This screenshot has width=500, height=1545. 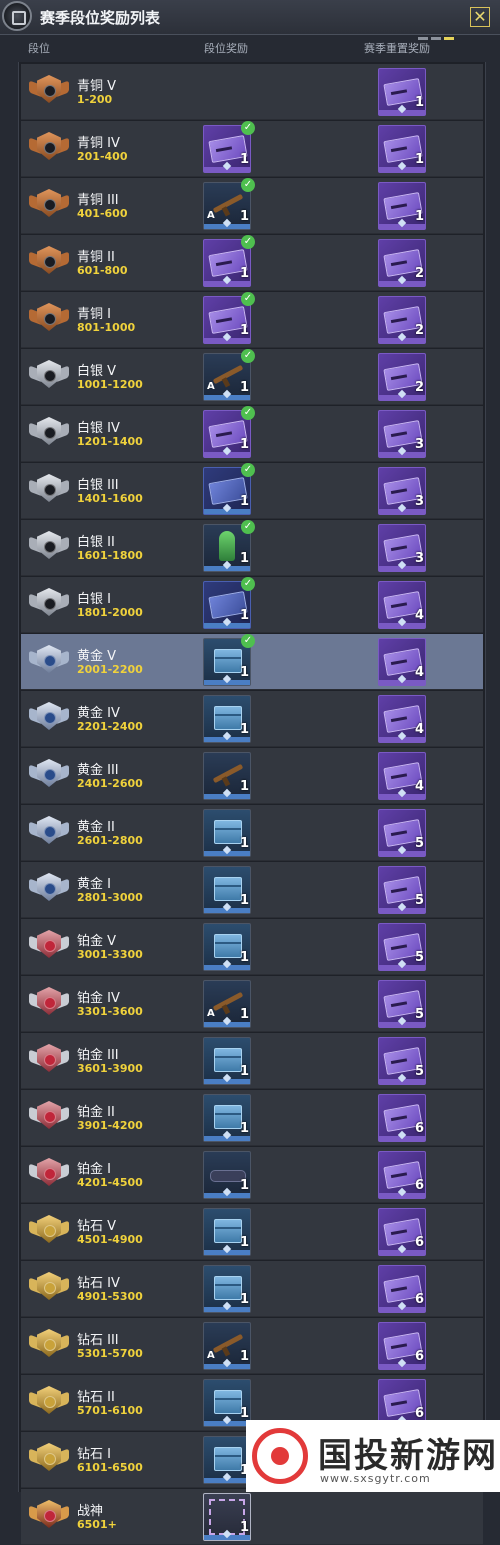 I want to click on rifle-icon, so click(x=228, y=203).